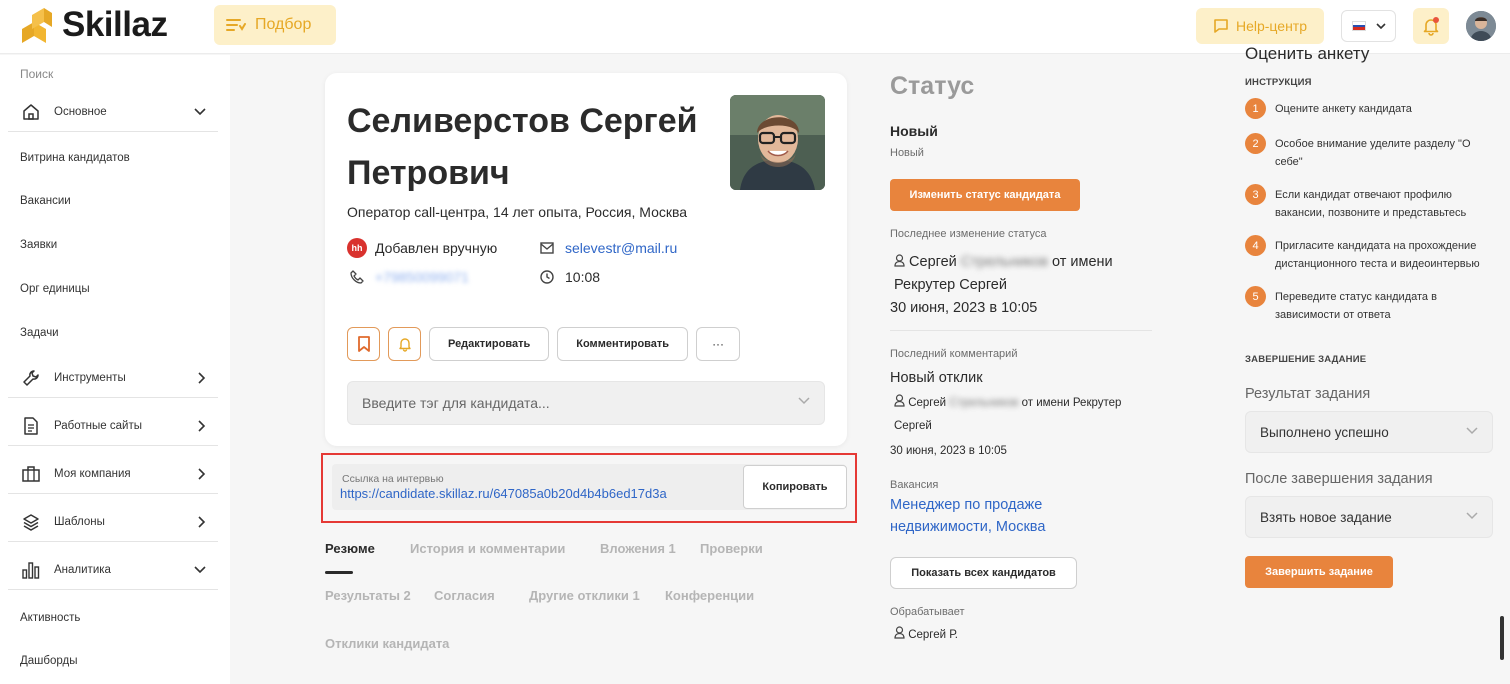 The image size is (1510, 684). What do you see at coordinates (489, 344) in the screenshot?
I see `edit-button: Редактировать` at bounding box center [489, 344].